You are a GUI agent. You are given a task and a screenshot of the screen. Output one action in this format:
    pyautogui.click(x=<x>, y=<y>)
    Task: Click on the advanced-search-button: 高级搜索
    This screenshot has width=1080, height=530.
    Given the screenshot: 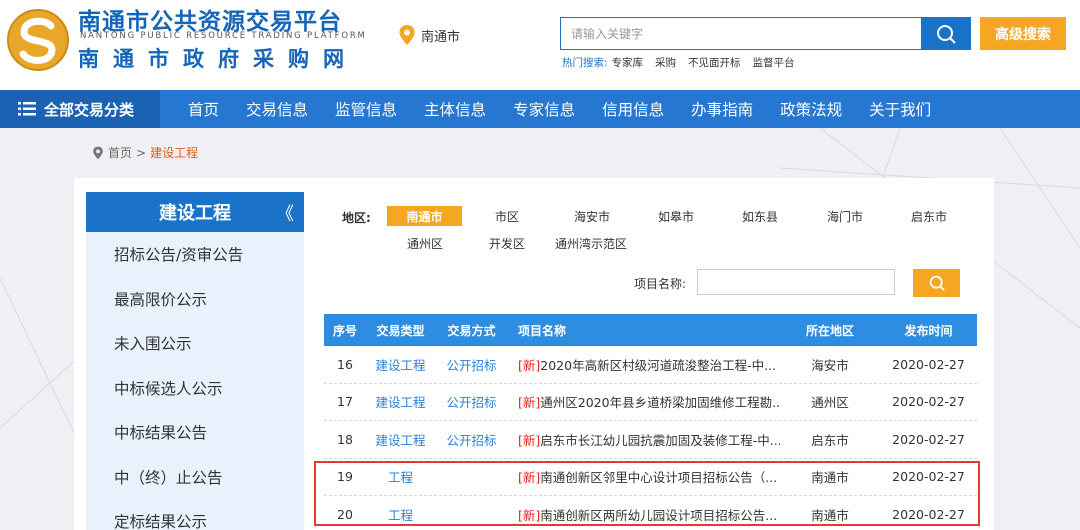 What is the action you would take?
    pyautogui.click(x=1023, y=33)
    